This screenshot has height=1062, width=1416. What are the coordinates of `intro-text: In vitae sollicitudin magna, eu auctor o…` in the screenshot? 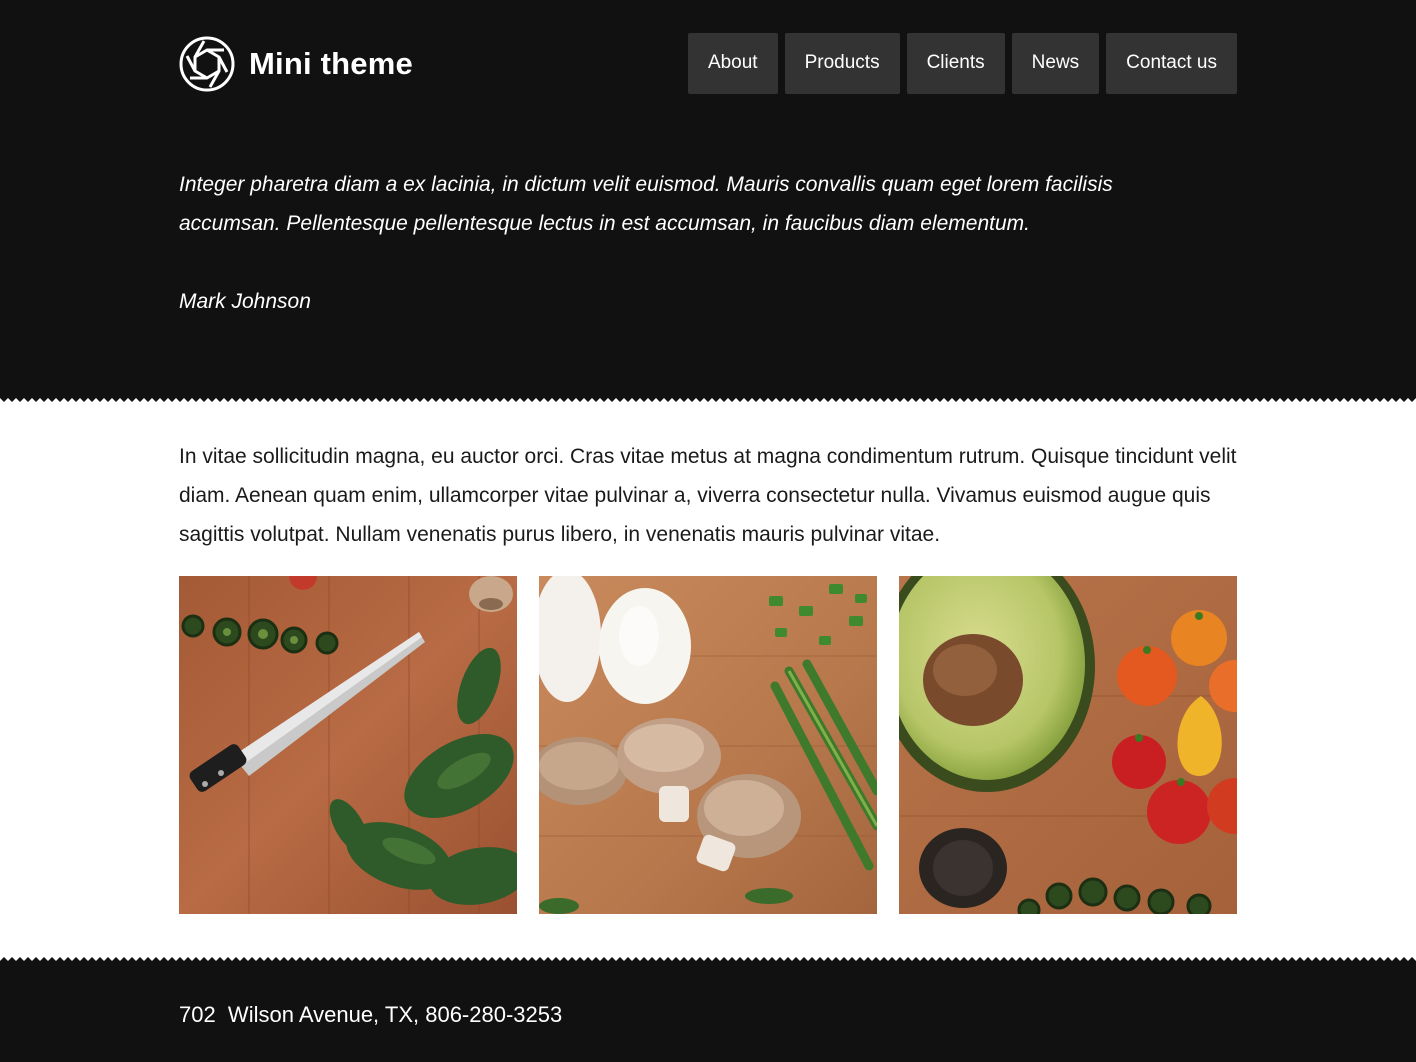 It's located at (708, 495).